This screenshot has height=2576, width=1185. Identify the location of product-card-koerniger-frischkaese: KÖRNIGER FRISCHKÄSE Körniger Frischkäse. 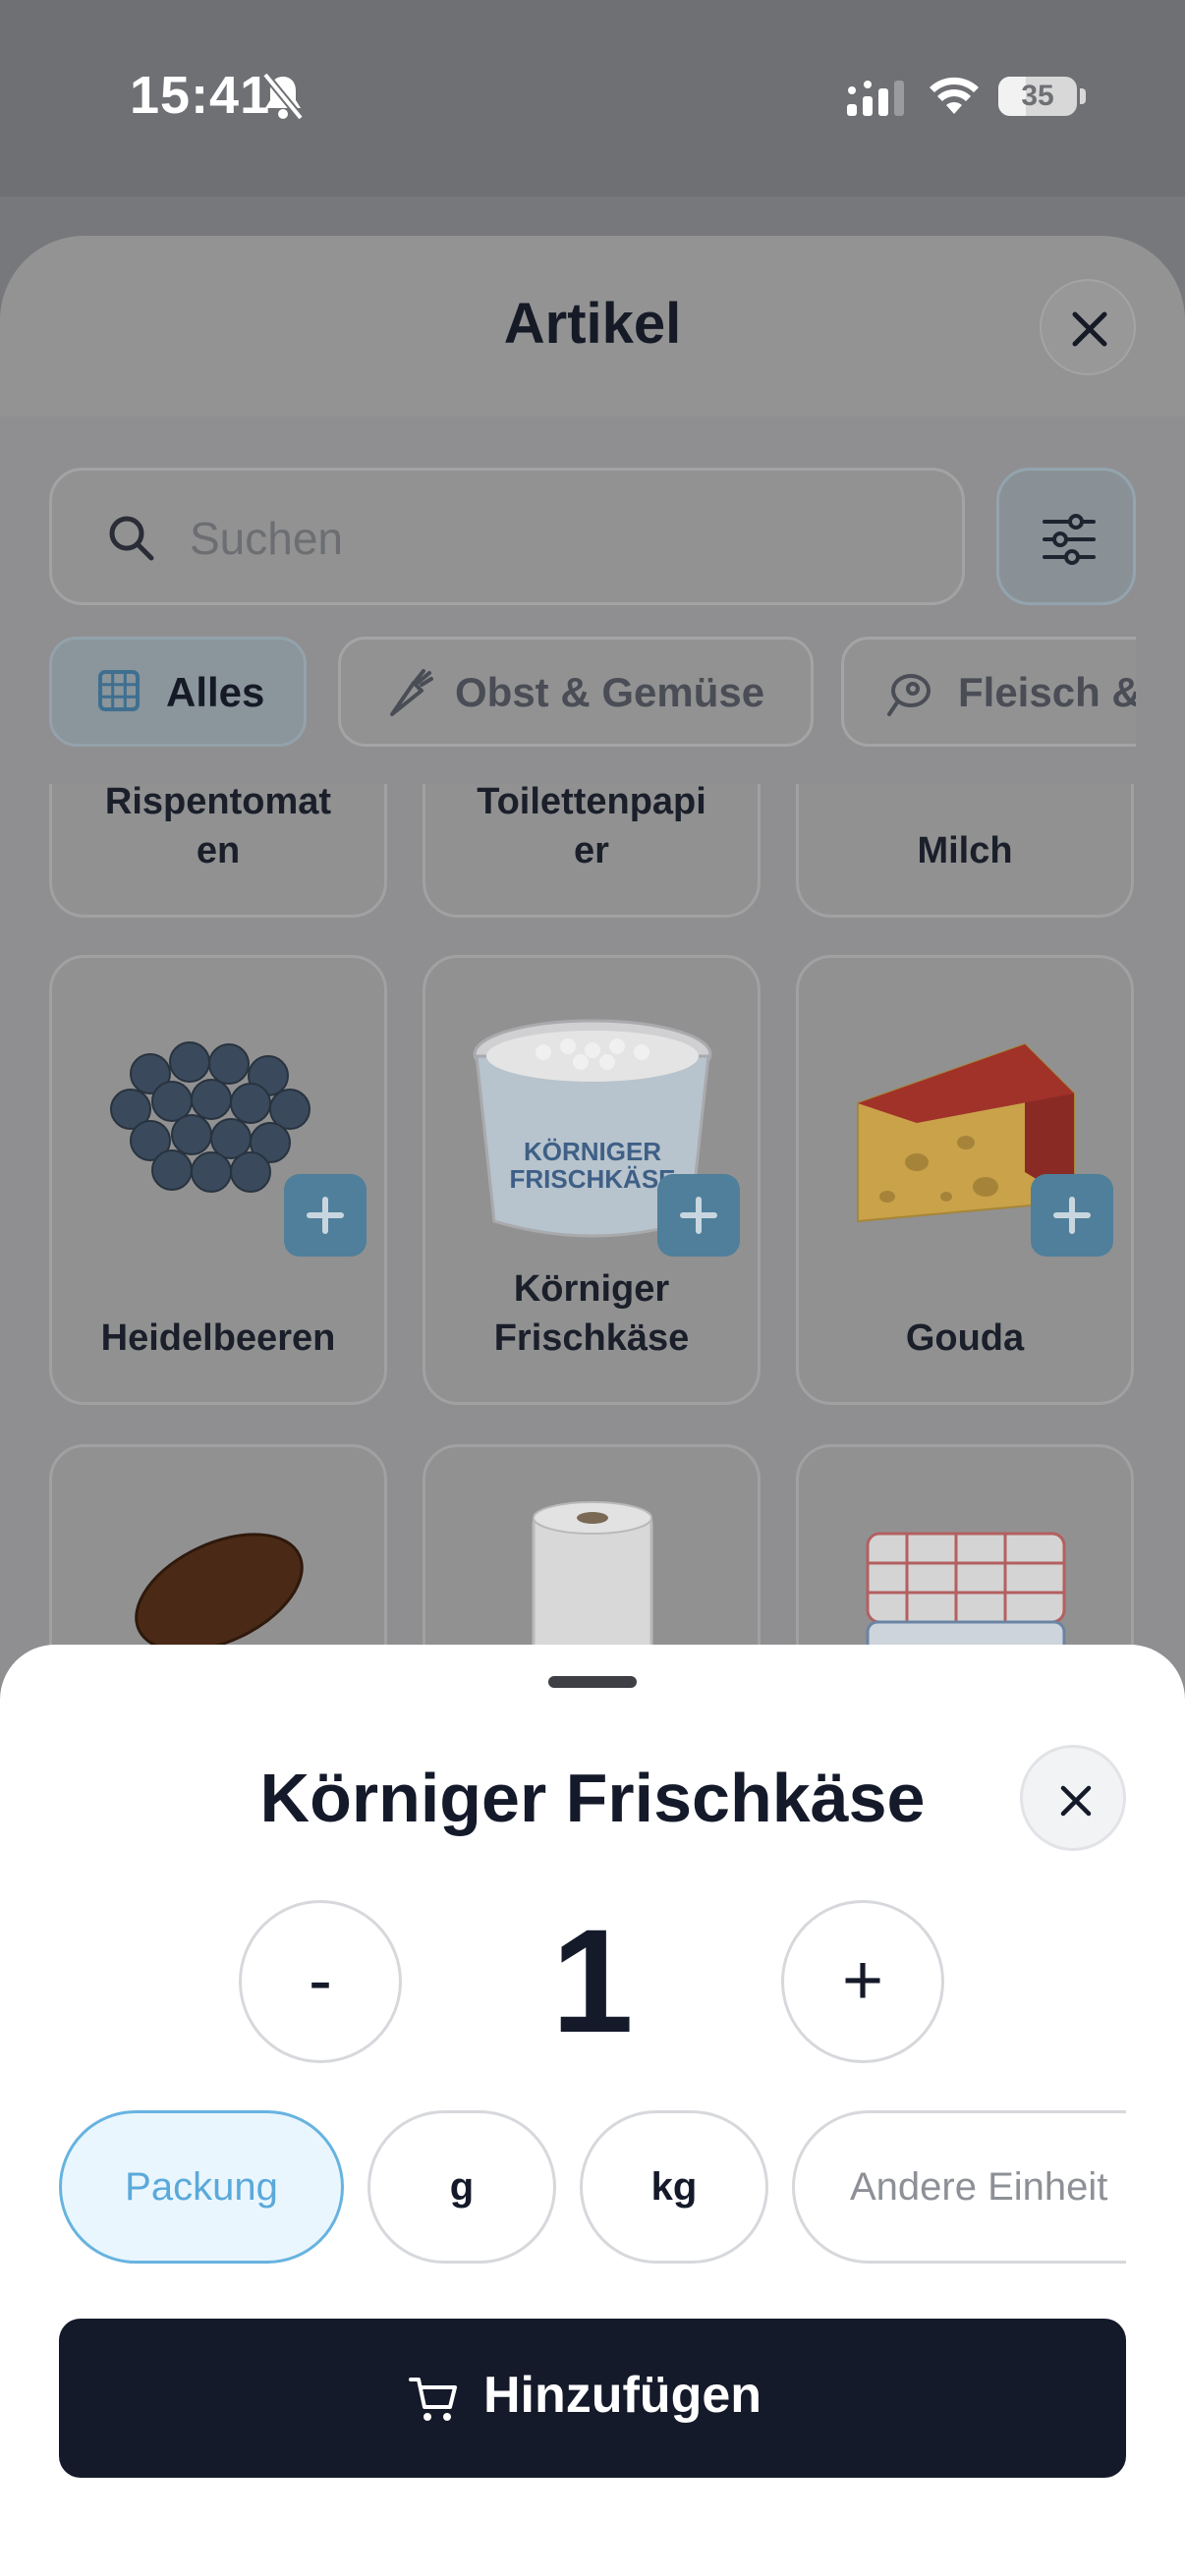
(592, 1180).